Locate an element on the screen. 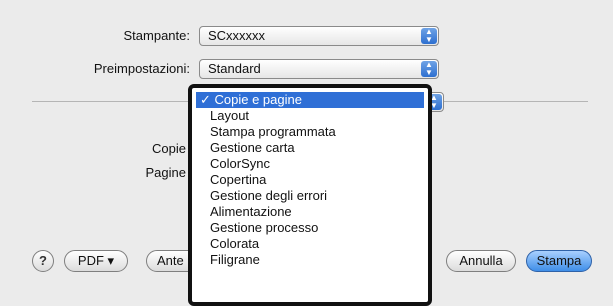 The image size is (613, 306). cancel-button: Annulla is located at coordinates (481, 261).